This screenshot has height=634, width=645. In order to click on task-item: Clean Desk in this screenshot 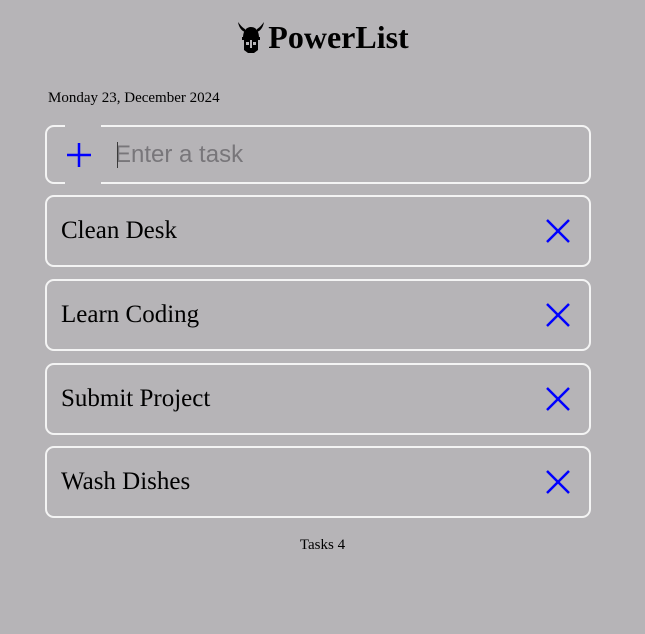, I will do `click(318, 231)`.